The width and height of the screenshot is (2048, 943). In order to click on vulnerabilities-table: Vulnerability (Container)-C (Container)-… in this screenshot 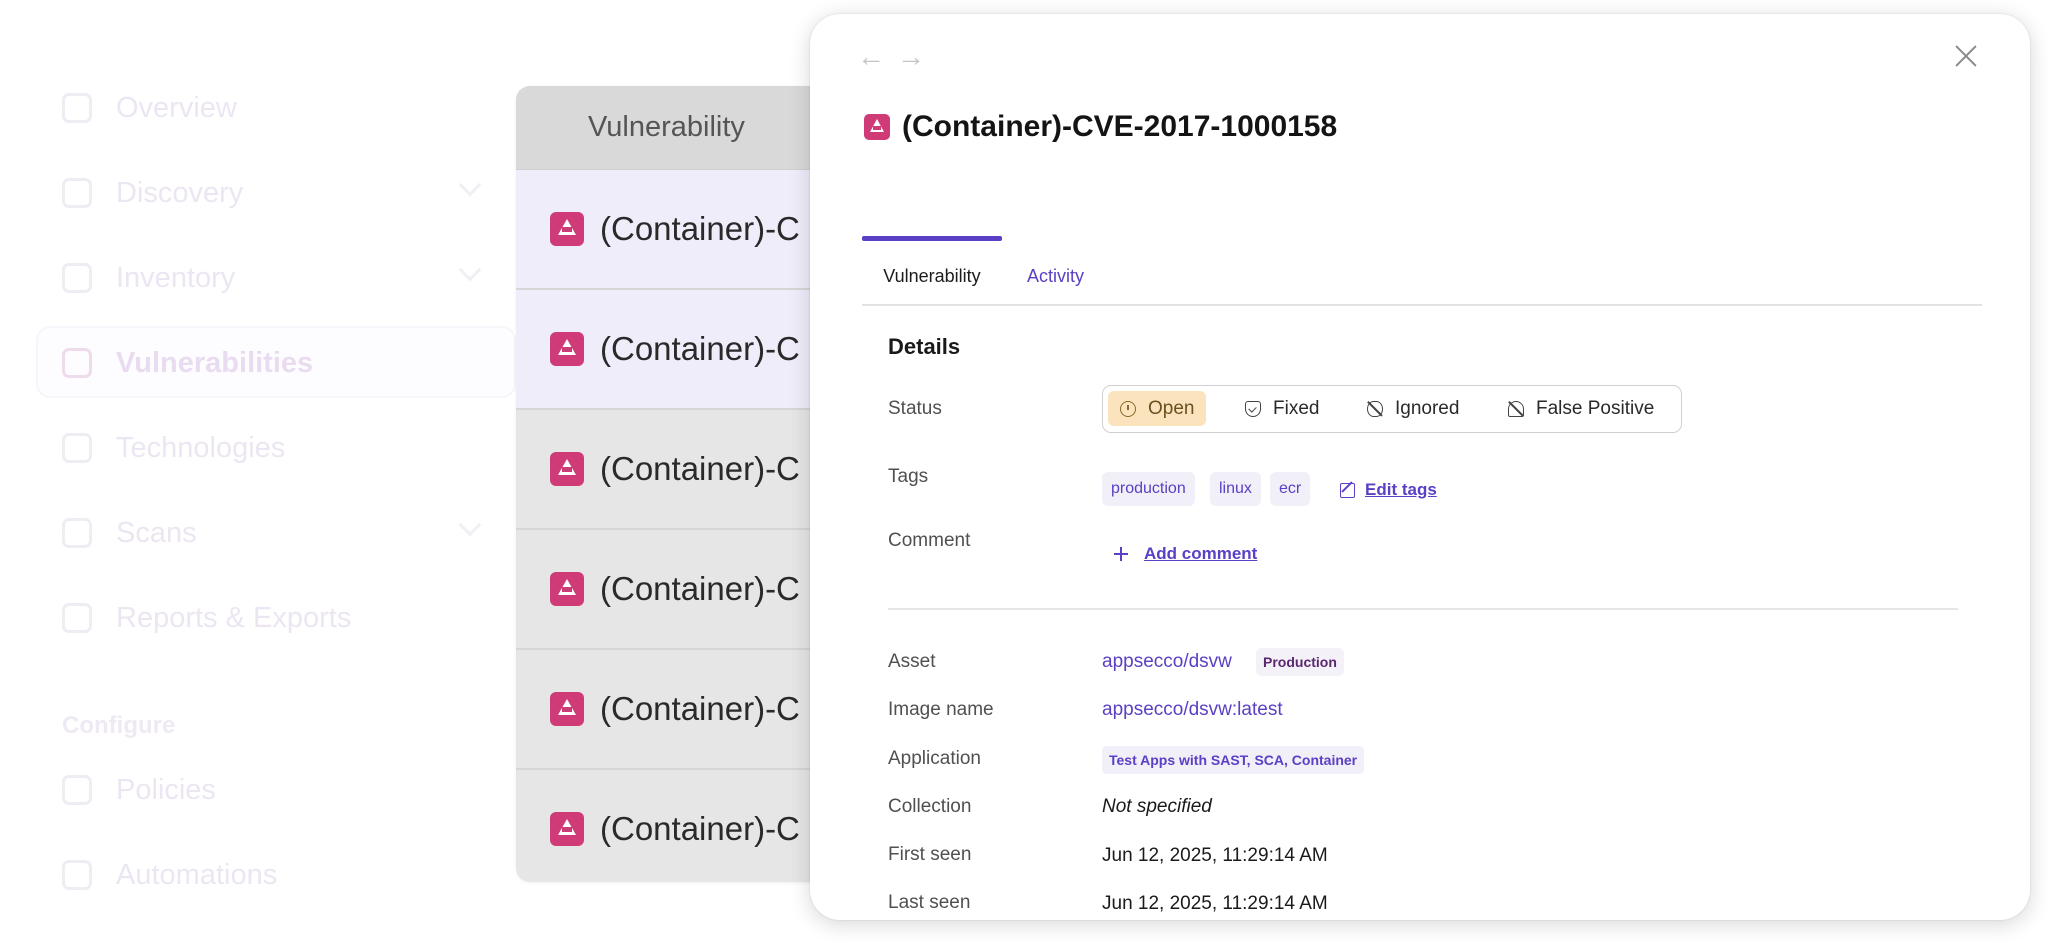, I will do `click(686, 484)`.